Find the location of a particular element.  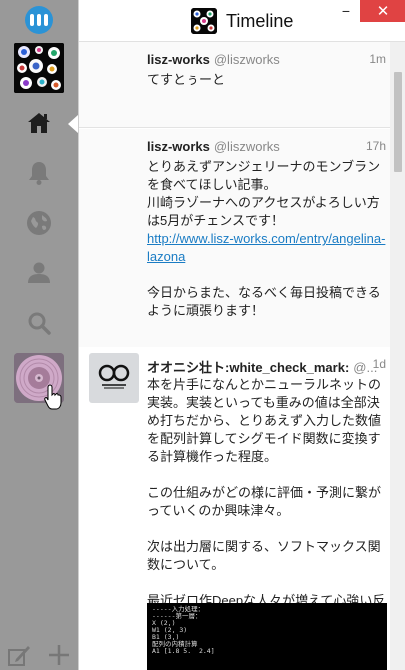

tweet-paragraph: てすとぅーと is located at coordinates (186, 79).